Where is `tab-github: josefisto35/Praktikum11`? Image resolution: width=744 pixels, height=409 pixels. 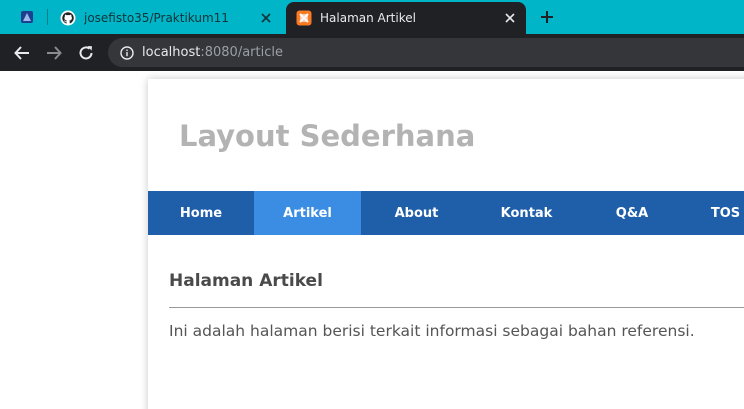 tab-github: josefisto35/Praktikum11 is located at coordinates (166, 18).